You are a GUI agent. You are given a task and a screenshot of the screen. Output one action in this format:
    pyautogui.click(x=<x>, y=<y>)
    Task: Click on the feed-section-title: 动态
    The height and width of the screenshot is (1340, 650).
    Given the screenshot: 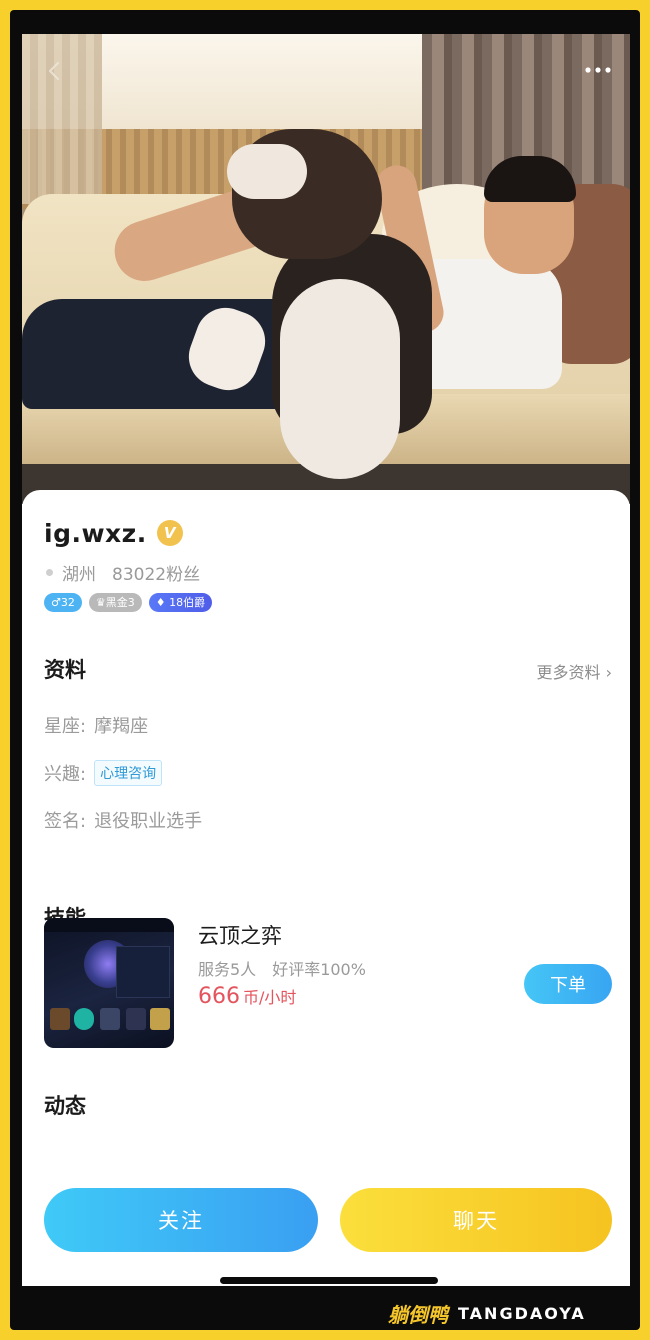 What is the action you would take?
    pyautogui.click(x=65, y=1106)
    